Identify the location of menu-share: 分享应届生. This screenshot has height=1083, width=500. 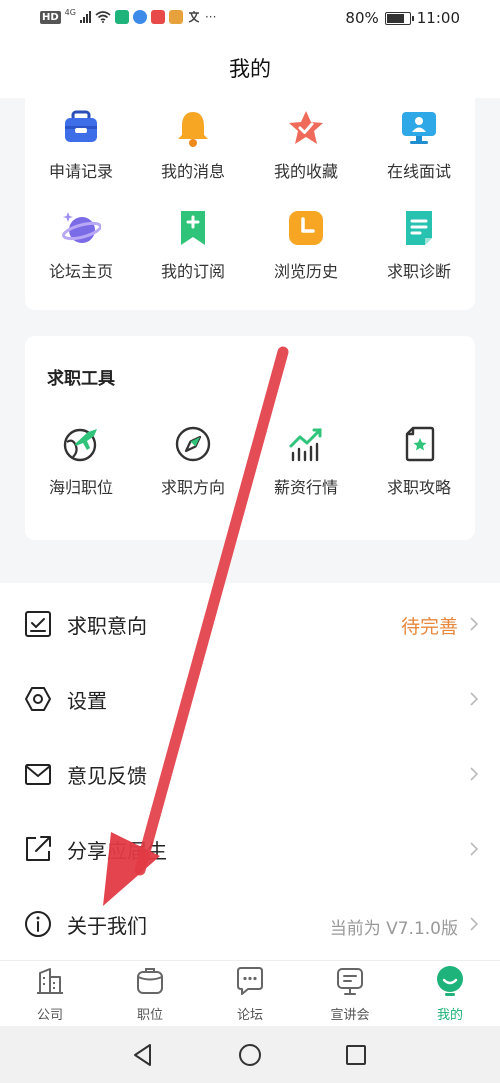
(250, 848).